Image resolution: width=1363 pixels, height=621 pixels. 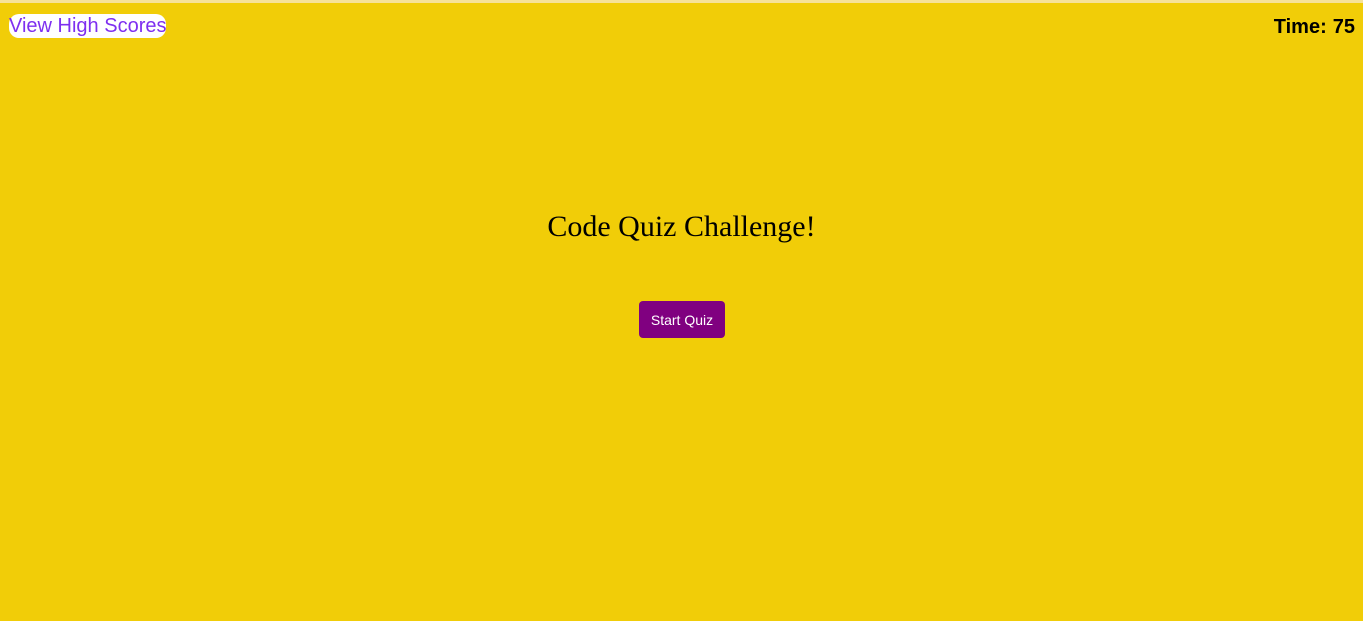 What do you see at coordinates (681, 1) in the screenshot?
I see `top-border` at bounding box center [681, 1].